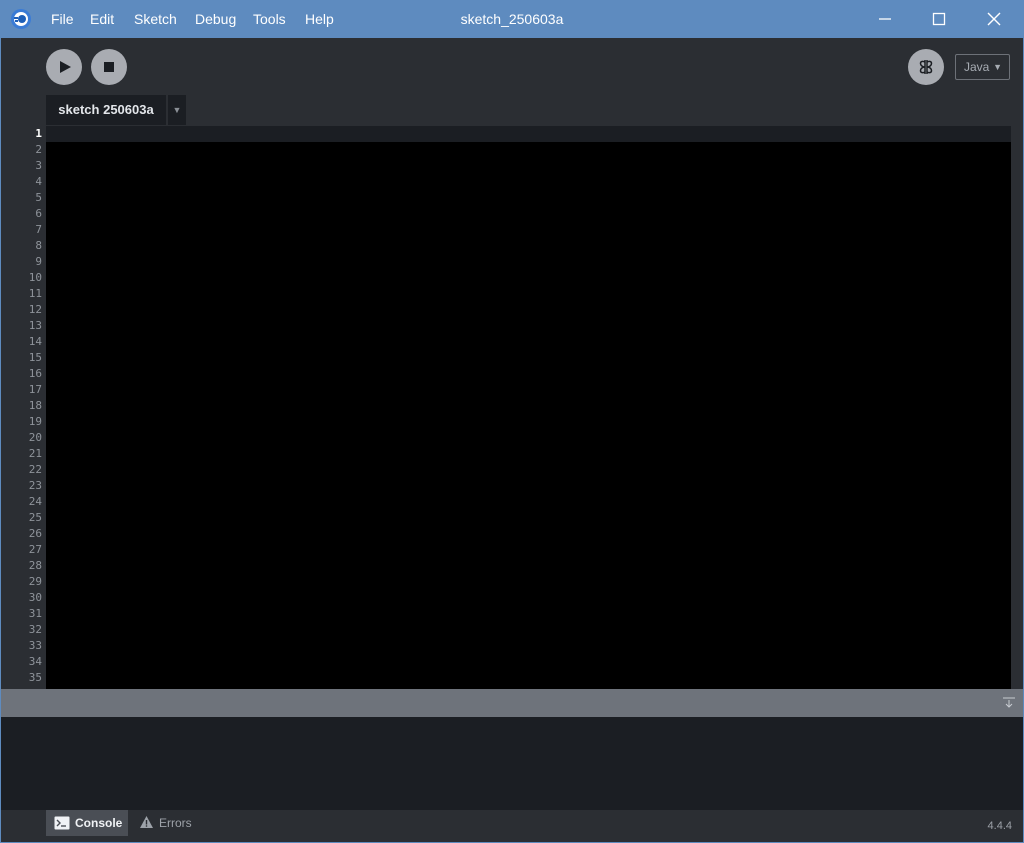  What do you see at coordinates (62, 823) in the screenshot?
I see `terminal-icon` at bounding box center [62, 823].